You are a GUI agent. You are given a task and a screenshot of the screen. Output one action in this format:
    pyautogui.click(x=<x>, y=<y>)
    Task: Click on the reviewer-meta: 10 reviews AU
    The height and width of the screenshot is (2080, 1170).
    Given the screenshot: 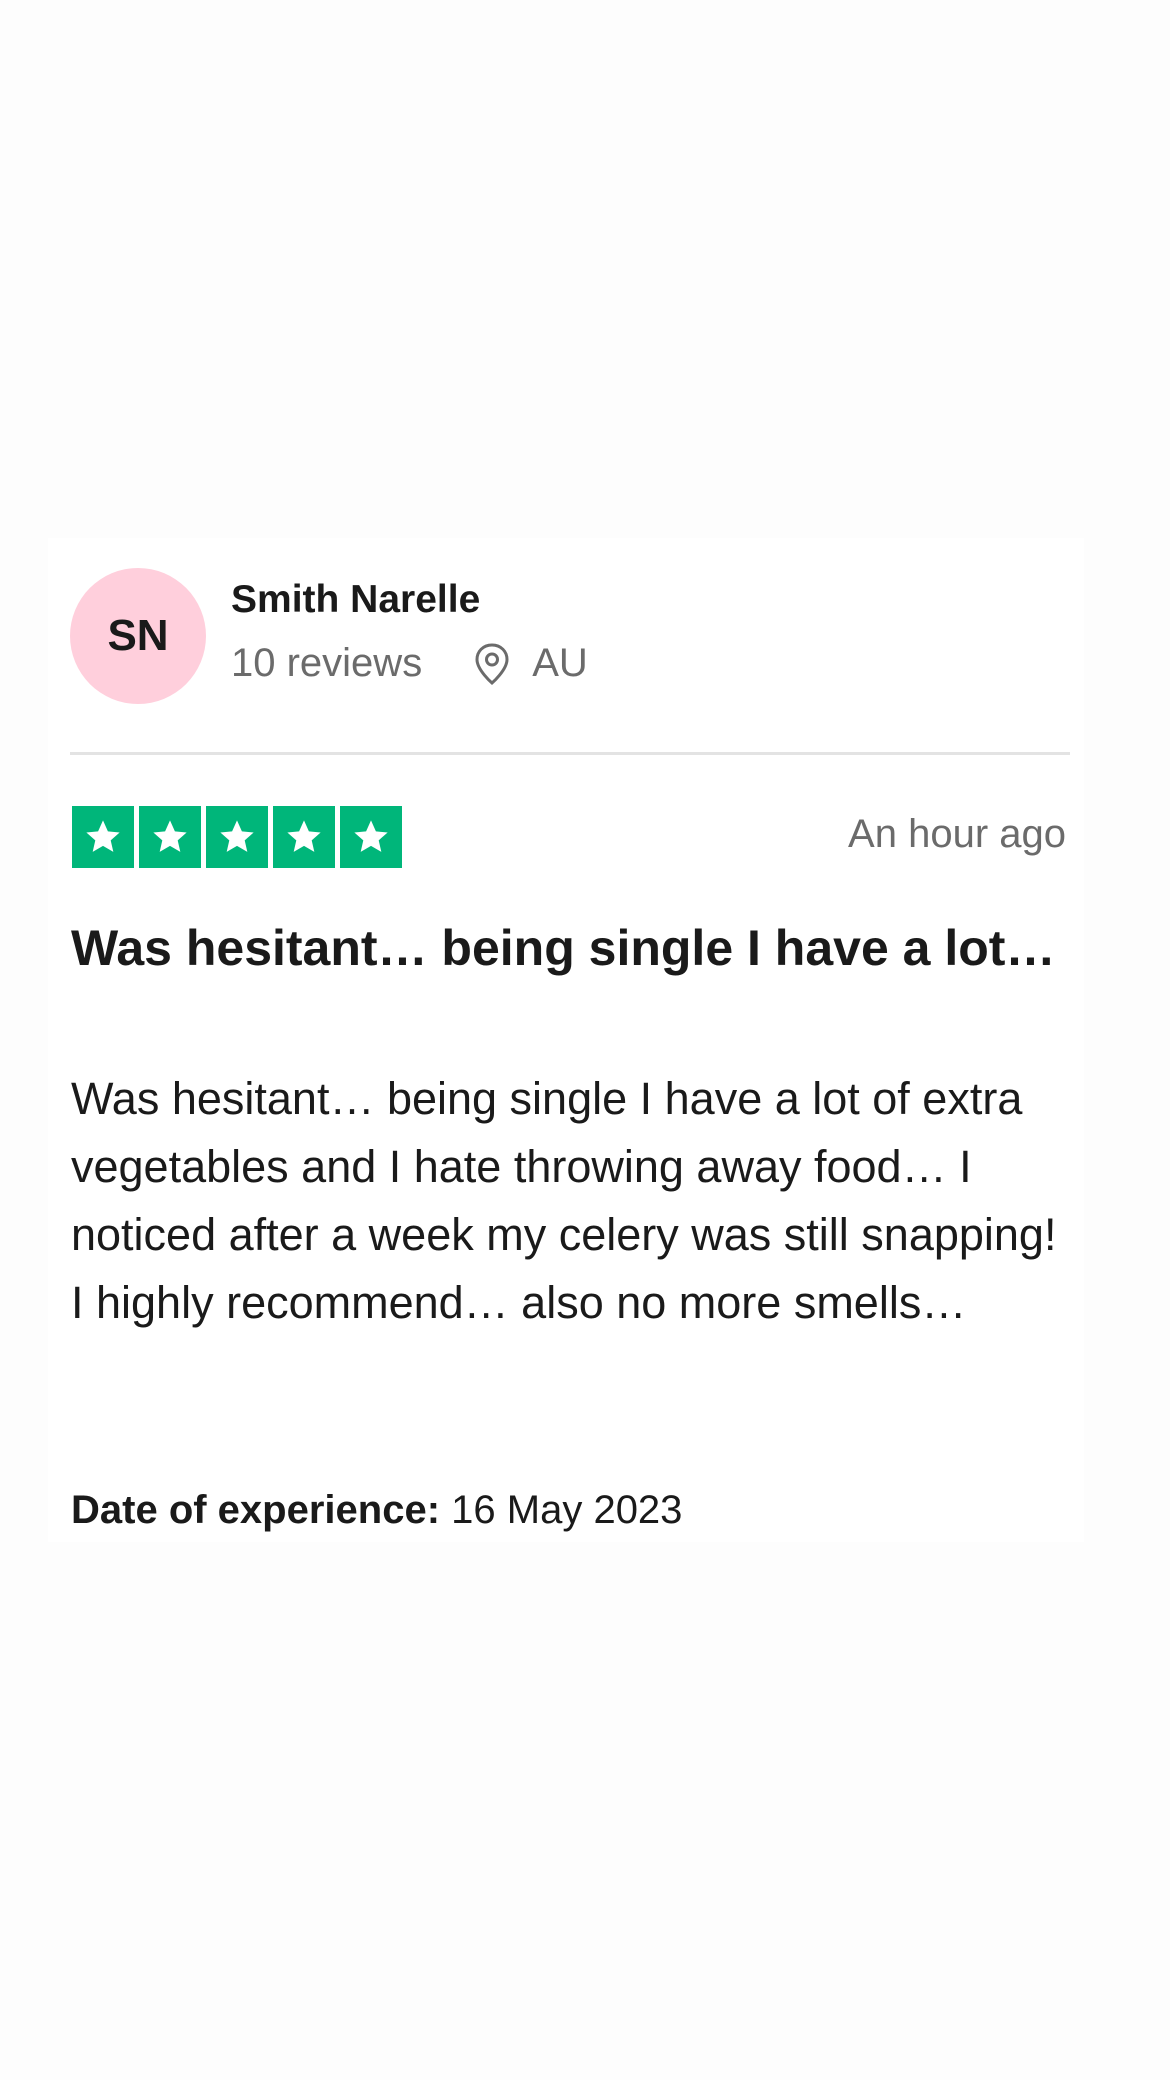 What is the action you would take?
    pyautogui.click(x=409, y=663)
    